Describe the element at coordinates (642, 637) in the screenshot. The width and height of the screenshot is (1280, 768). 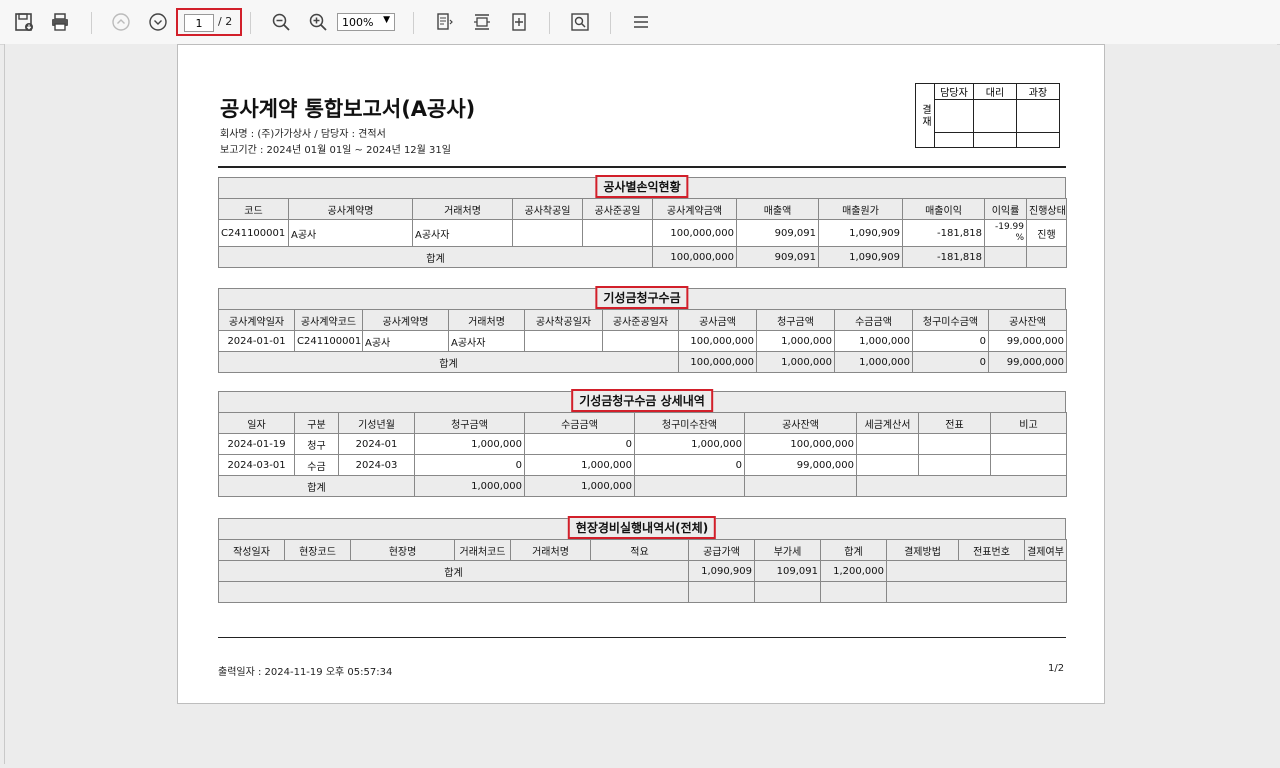
I see `footer-divider` at that location.